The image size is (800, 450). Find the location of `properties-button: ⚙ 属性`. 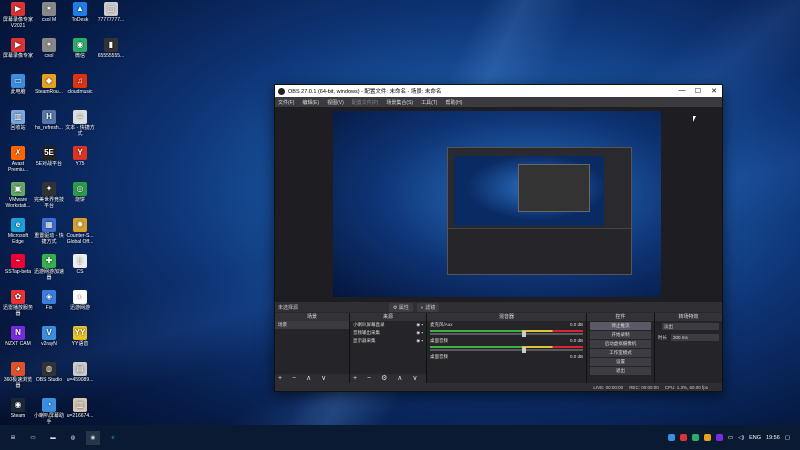

properties-button: ⚙ 属性 is located at coordinates (401, 307).